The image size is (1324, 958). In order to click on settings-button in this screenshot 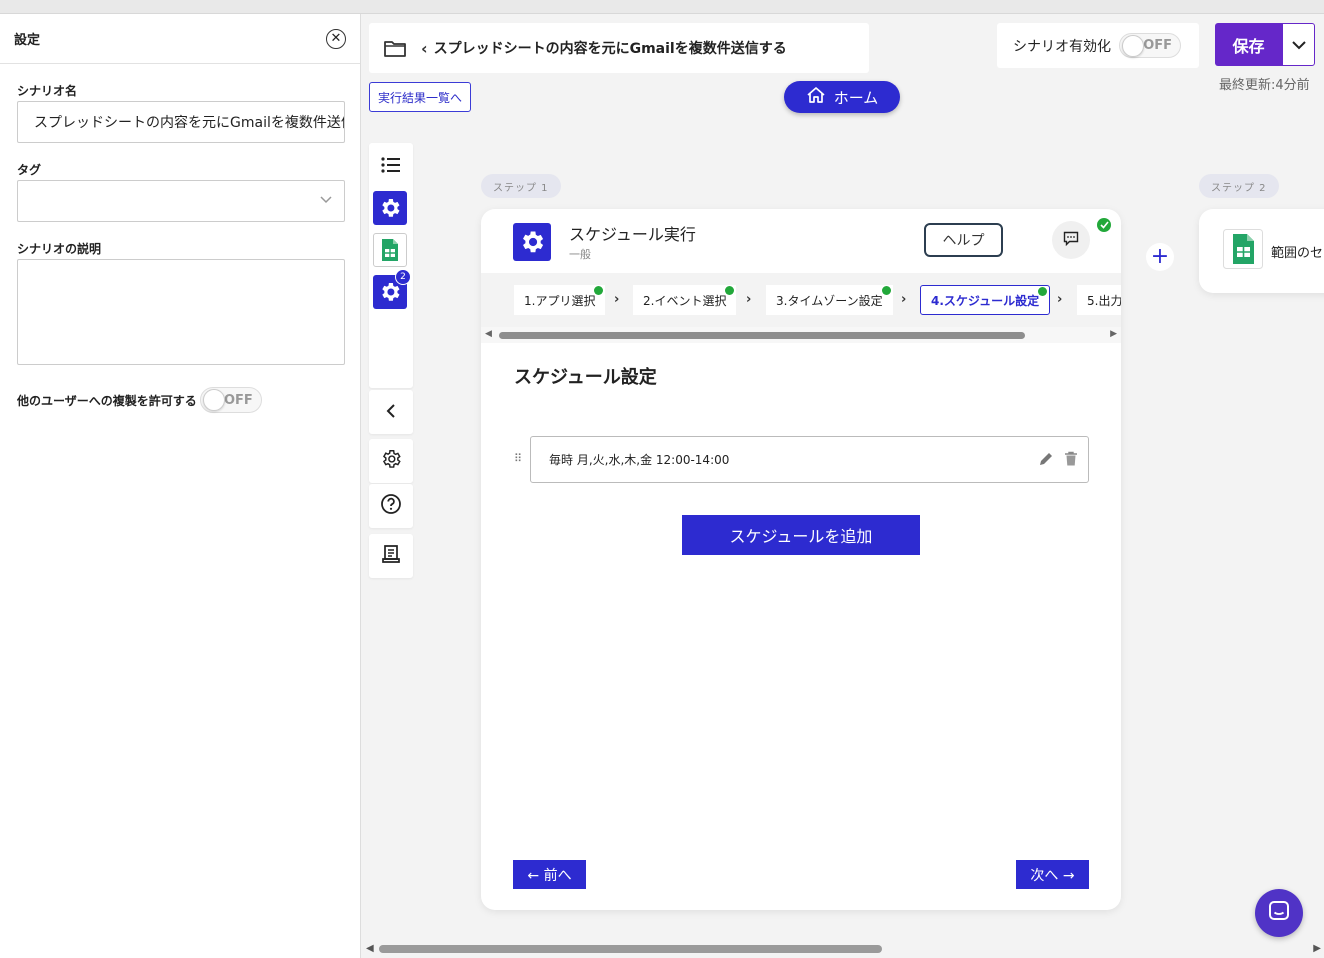, I will do `click(391, 461)`.